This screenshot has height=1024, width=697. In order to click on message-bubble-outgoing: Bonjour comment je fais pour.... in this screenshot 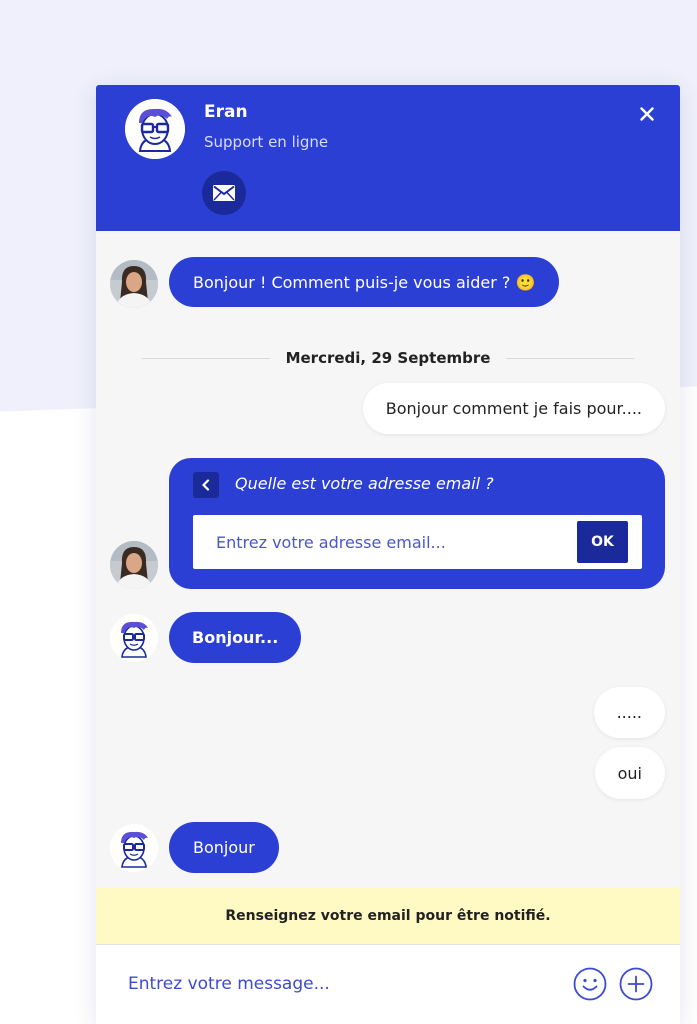, I will do `click(513, 408)`.